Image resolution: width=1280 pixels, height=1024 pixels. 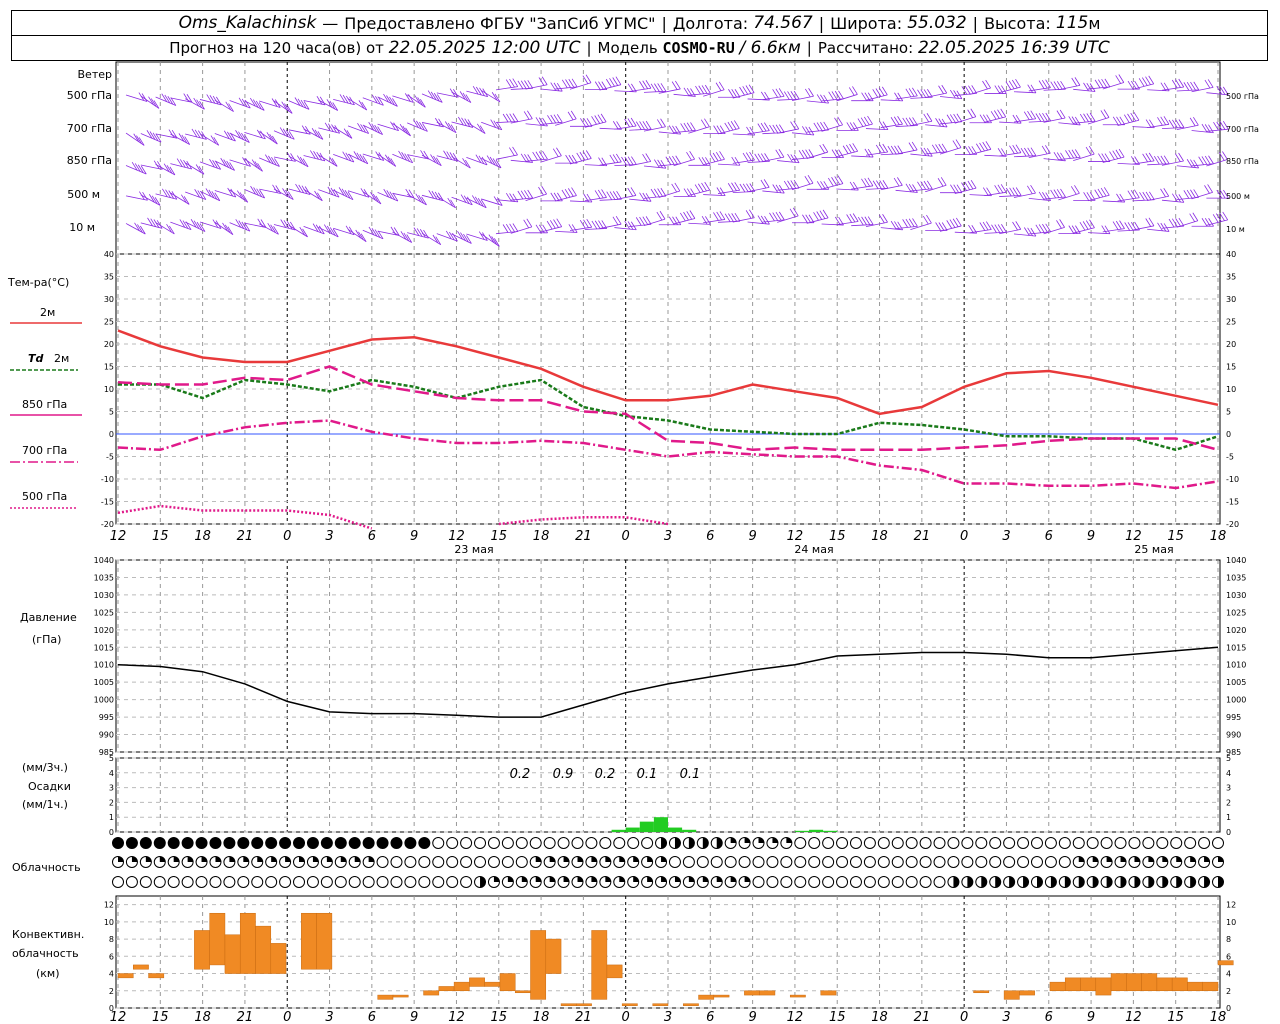 What do you see at coordinates (104, 630) in the screenshot?
I see `pressure-tick-left: 1020` at bounding box center [104, 630].